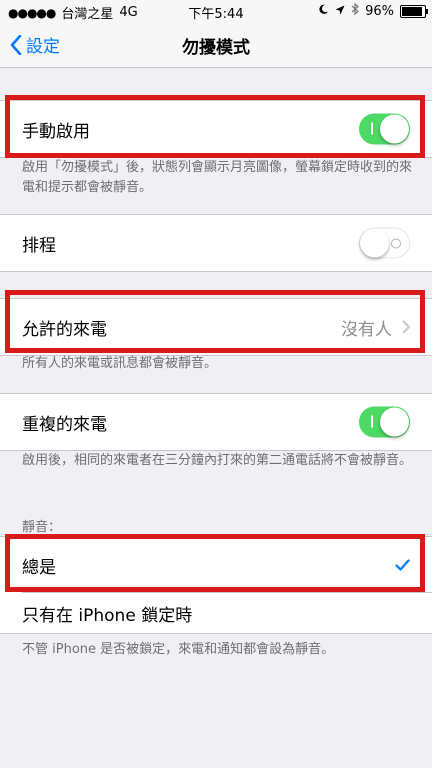 This screenshot has height=768, width=432. What do you see at coordinates (216, 564) in the screenshot?
I see `silence-option-always: 總是` at bounding box center [216, 564].